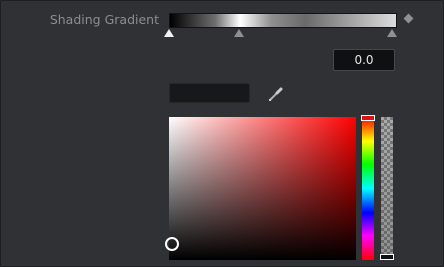  Describe the element at coordinates (283, 20) in the screenshot. I see `shading-gradient-bar` at that location.